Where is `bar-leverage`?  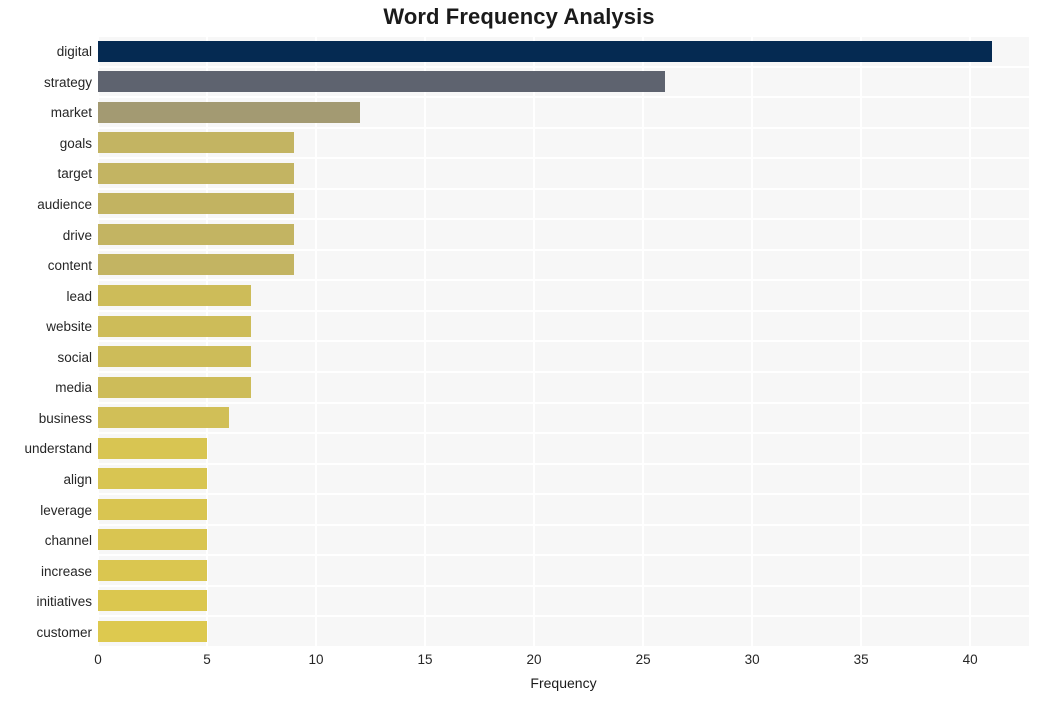
bar-leverage is located at coordinates (153, 509).